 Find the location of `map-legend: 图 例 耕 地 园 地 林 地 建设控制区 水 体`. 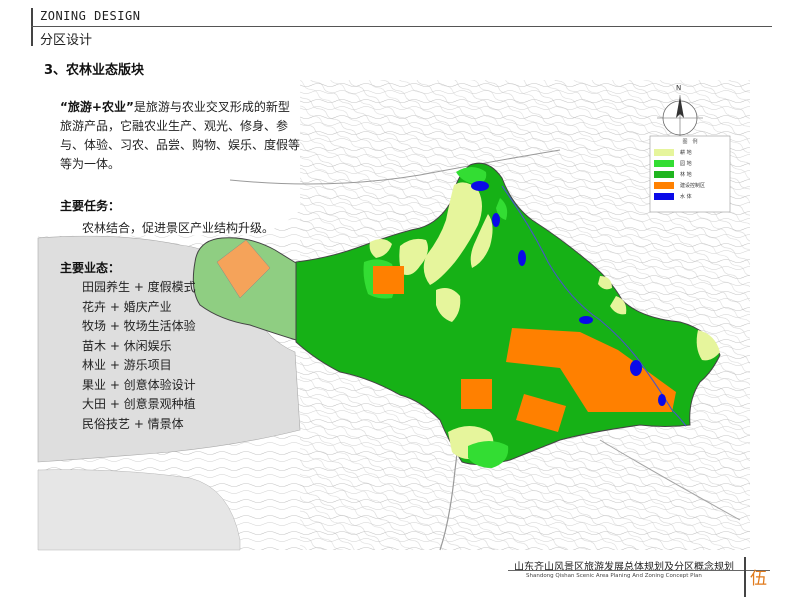

map-legend: 图 例 耕 地 园 地 林 地 建设控制区 水 体 is located at coordinates (690, 170).